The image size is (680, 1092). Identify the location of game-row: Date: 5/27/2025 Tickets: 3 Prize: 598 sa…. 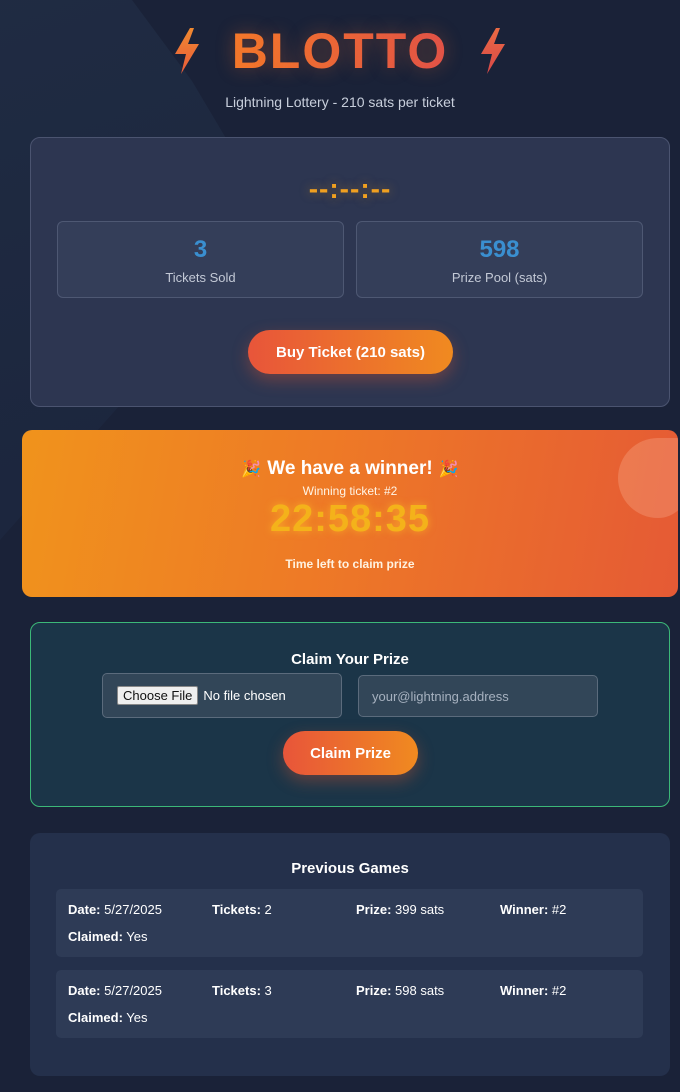
(349, 1004).